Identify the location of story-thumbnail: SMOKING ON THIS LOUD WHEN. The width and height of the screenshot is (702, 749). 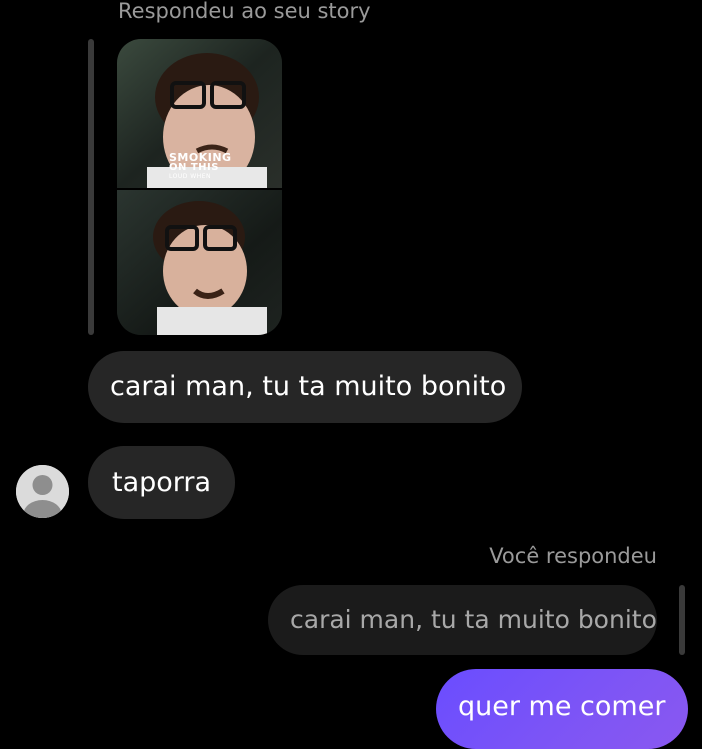
(199, 187).